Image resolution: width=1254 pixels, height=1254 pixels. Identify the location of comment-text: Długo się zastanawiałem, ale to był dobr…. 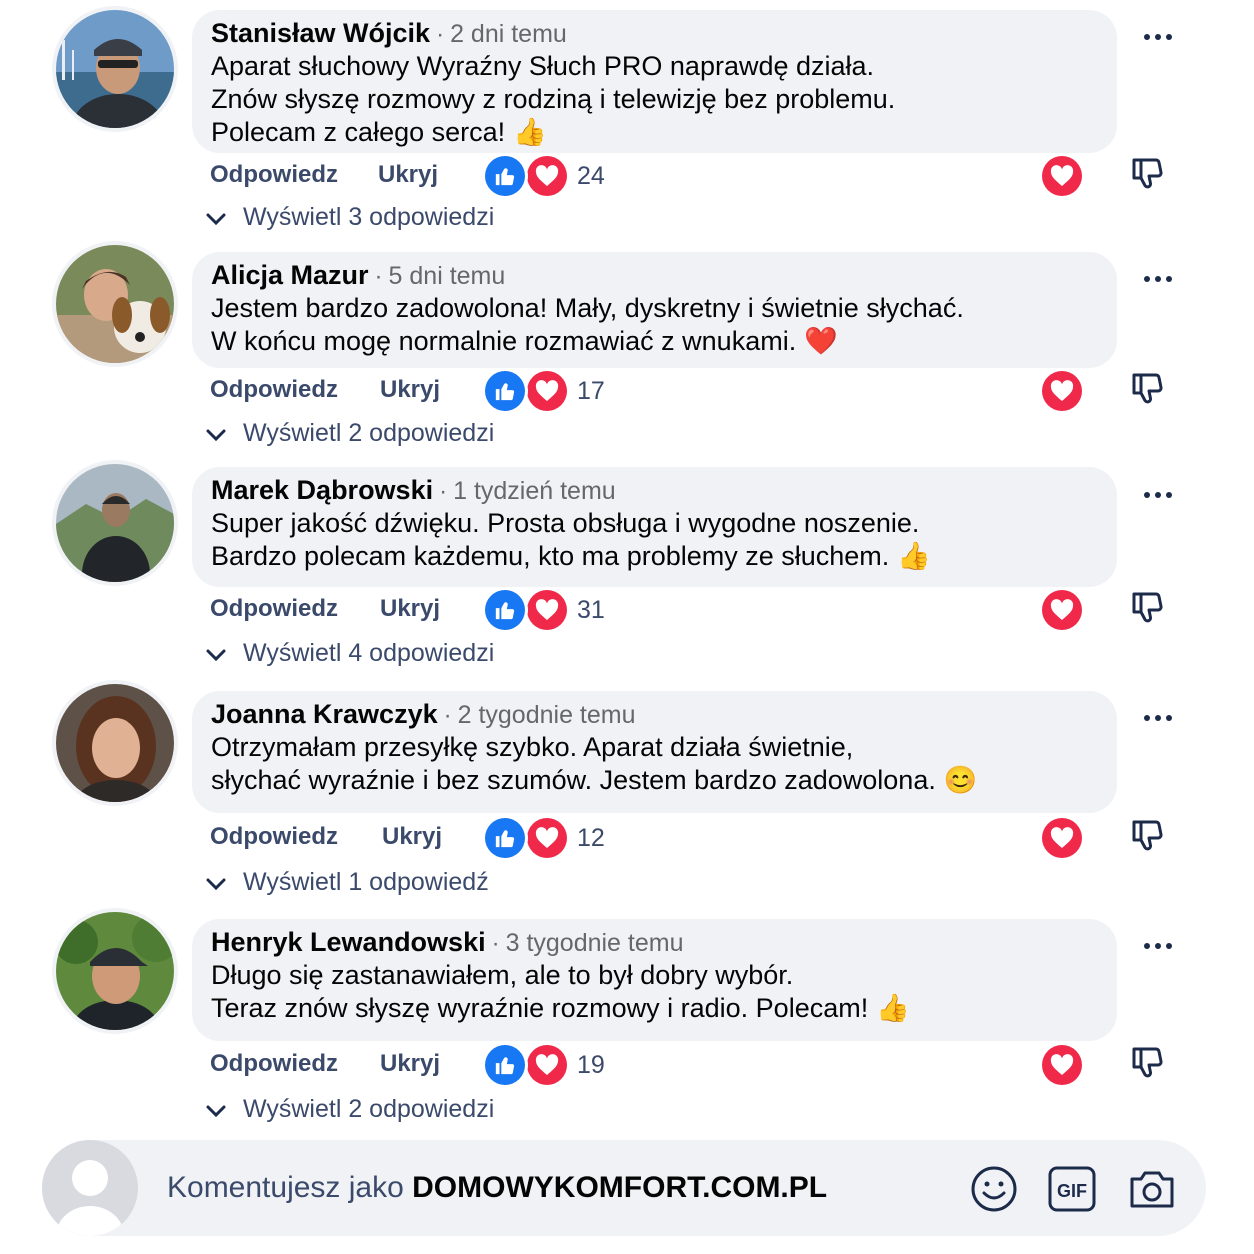
(664, 992).